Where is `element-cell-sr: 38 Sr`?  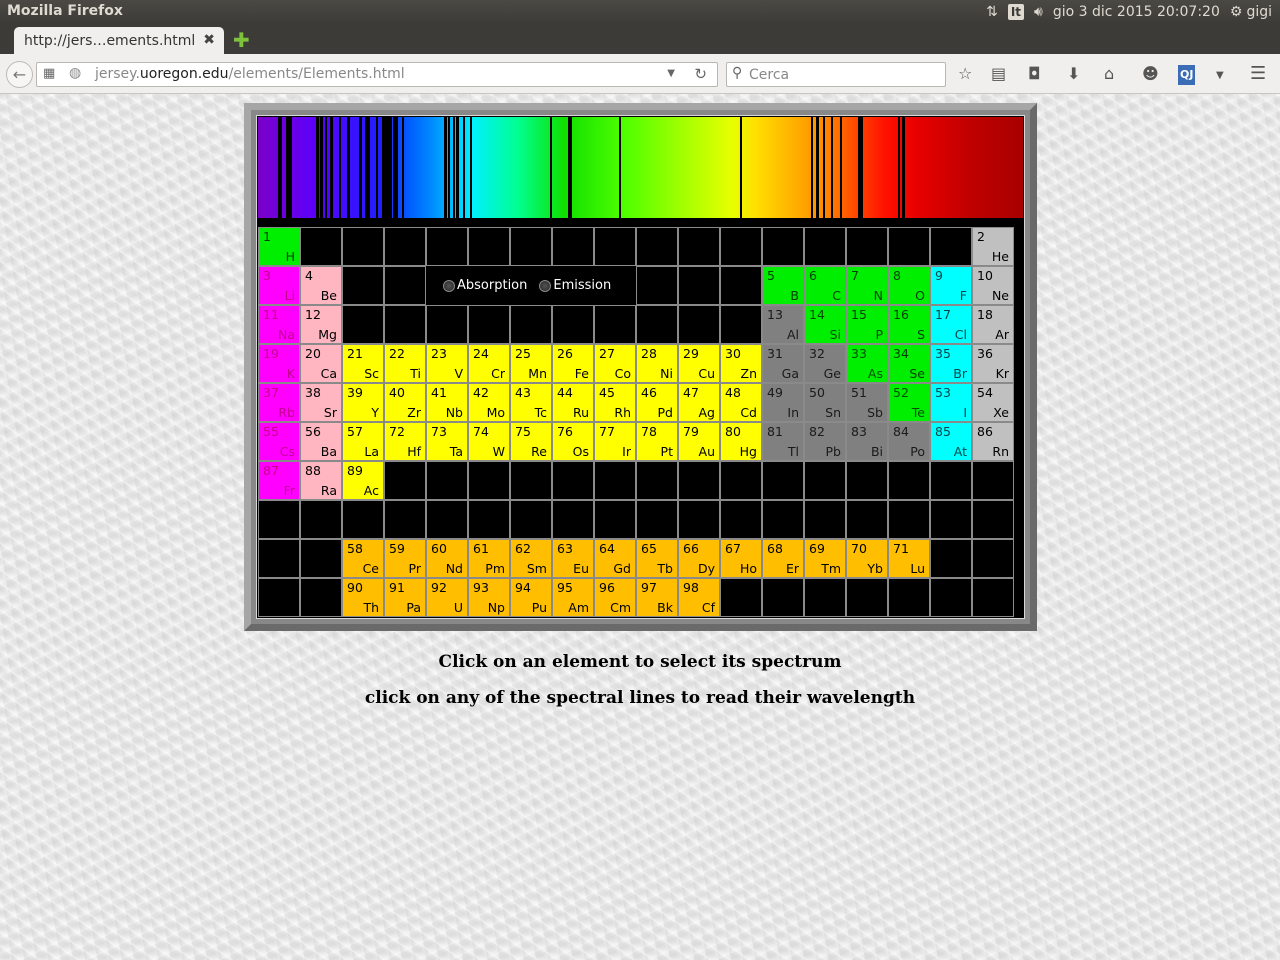 element-cell-sr: 38 Sr is located at coordinates (321, 402).